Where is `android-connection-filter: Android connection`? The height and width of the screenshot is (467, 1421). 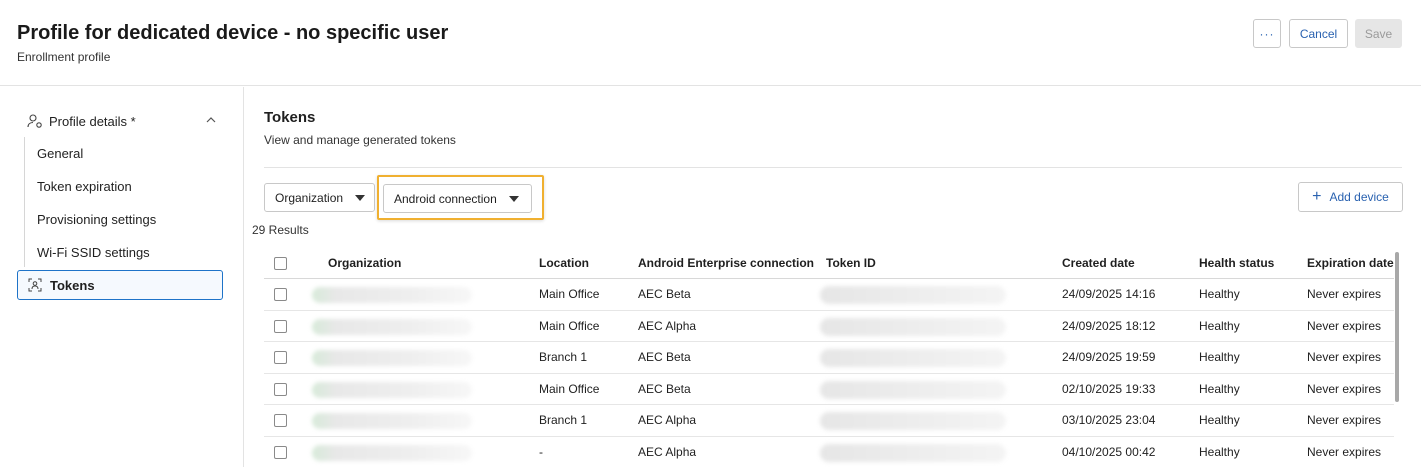 android-connection-filter: Android connection is located at coordinates (457, 198).